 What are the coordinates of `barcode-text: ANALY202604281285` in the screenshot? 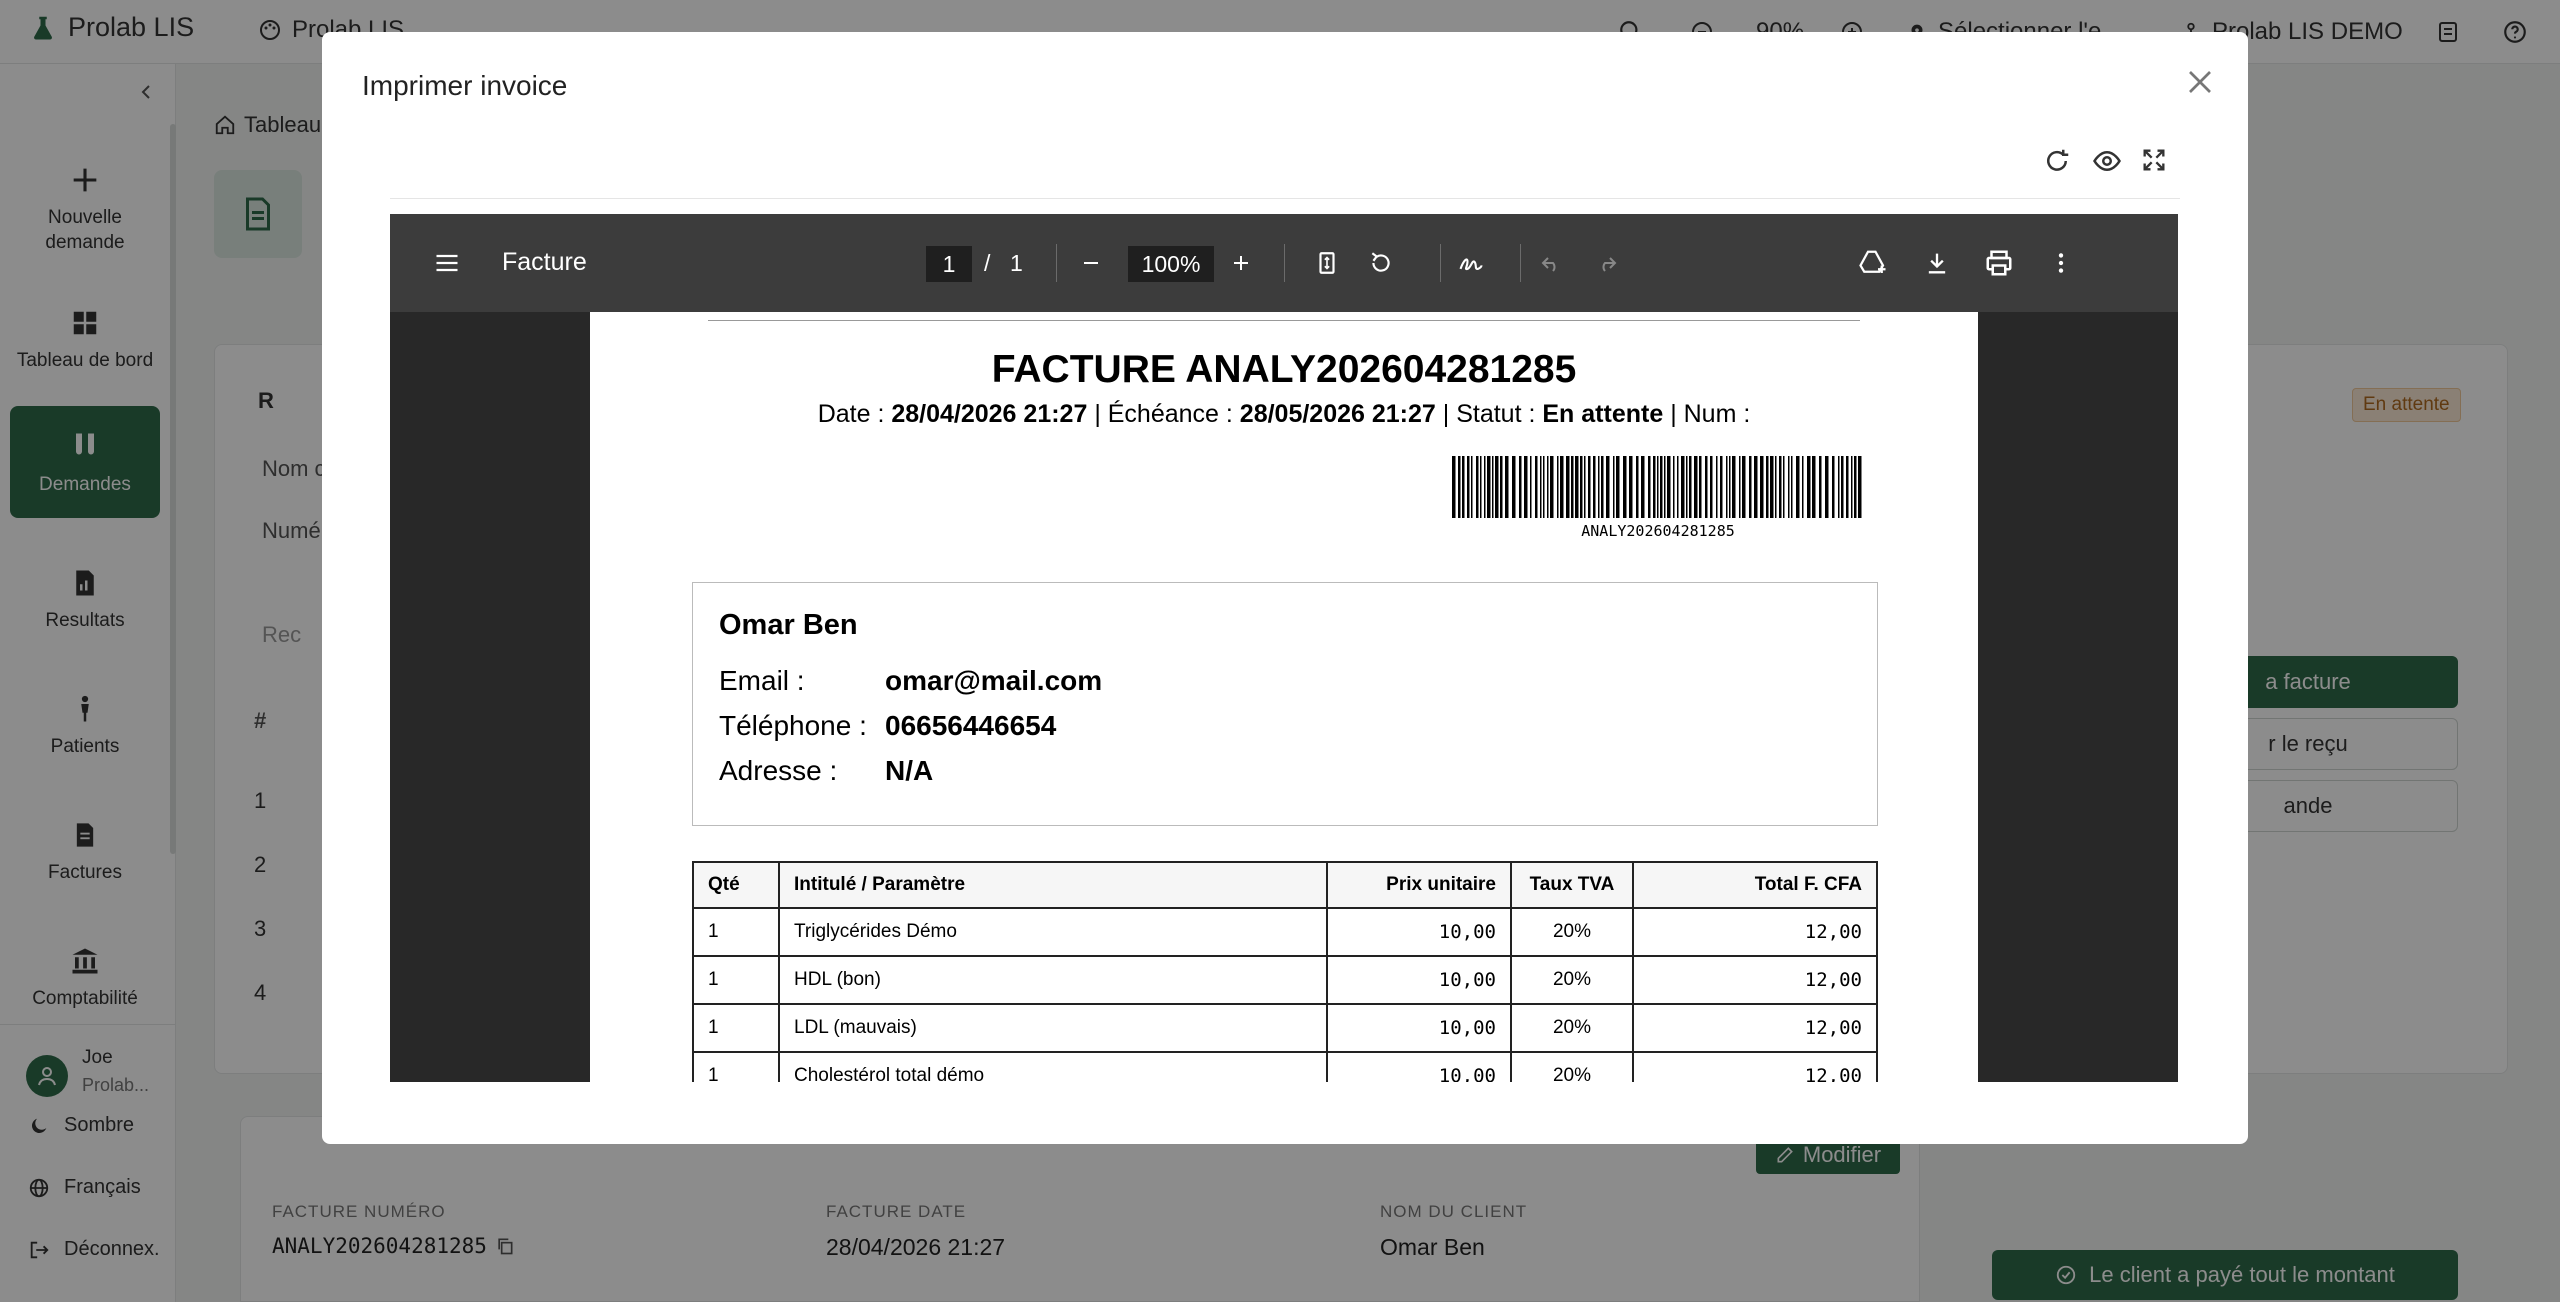 It's located at (1658, 531).